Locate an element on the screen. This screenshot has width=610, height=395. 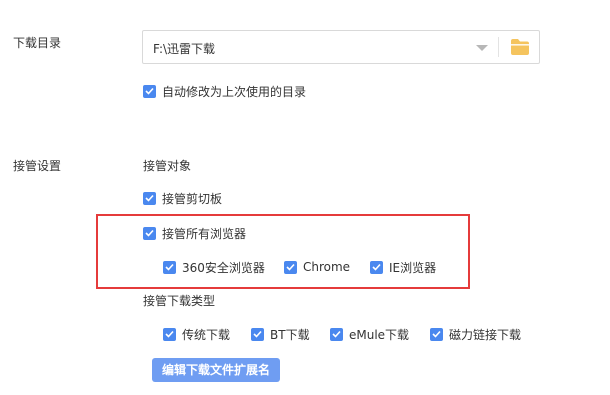
download-dir-path: F:\迅雷下载 is located at coordinates (184, 49).